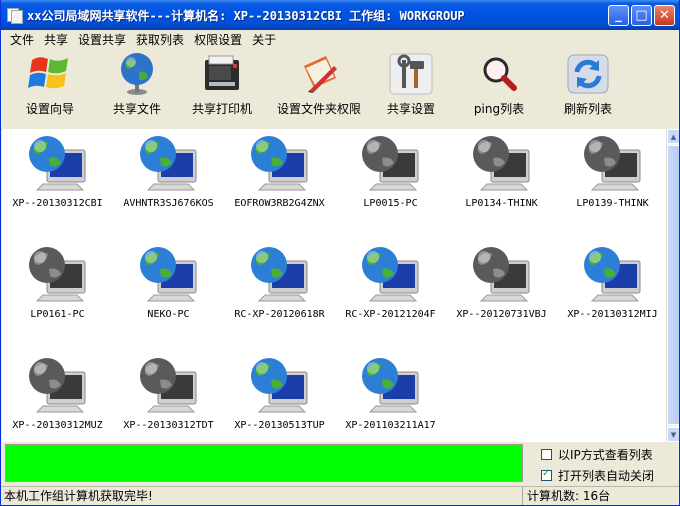 The image size is (680, 506). I want to click on computer-name: RC-XP-20120618R, so click(279, 314).